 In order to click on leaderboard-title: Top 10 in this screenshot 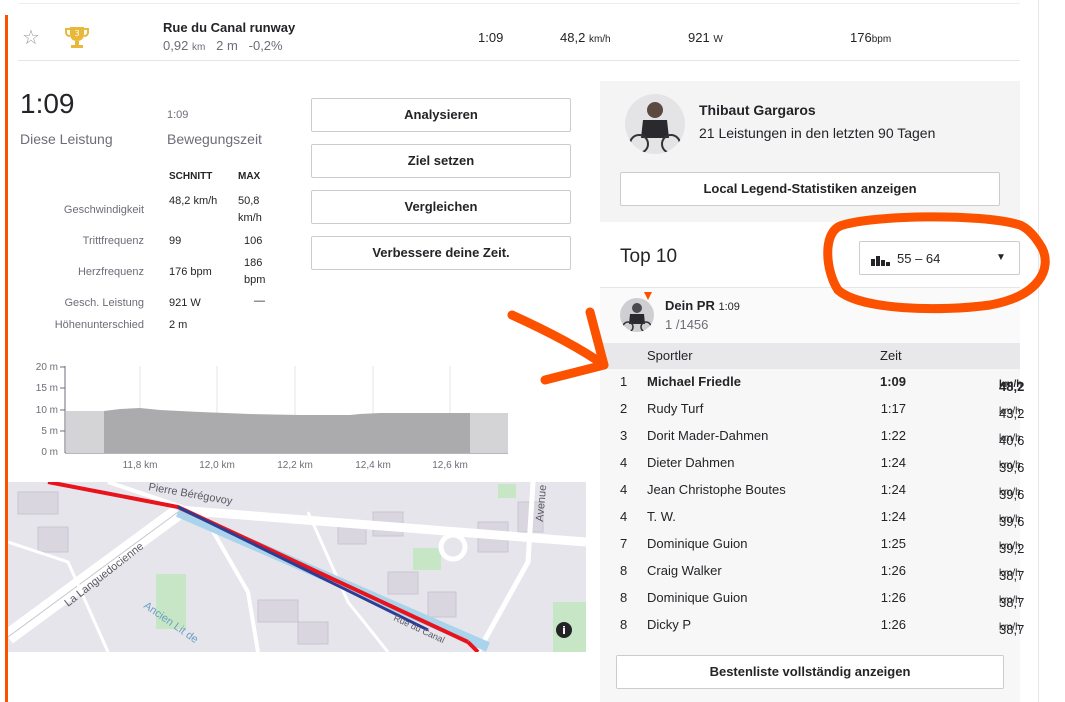, I will do `click(649, 256)`.